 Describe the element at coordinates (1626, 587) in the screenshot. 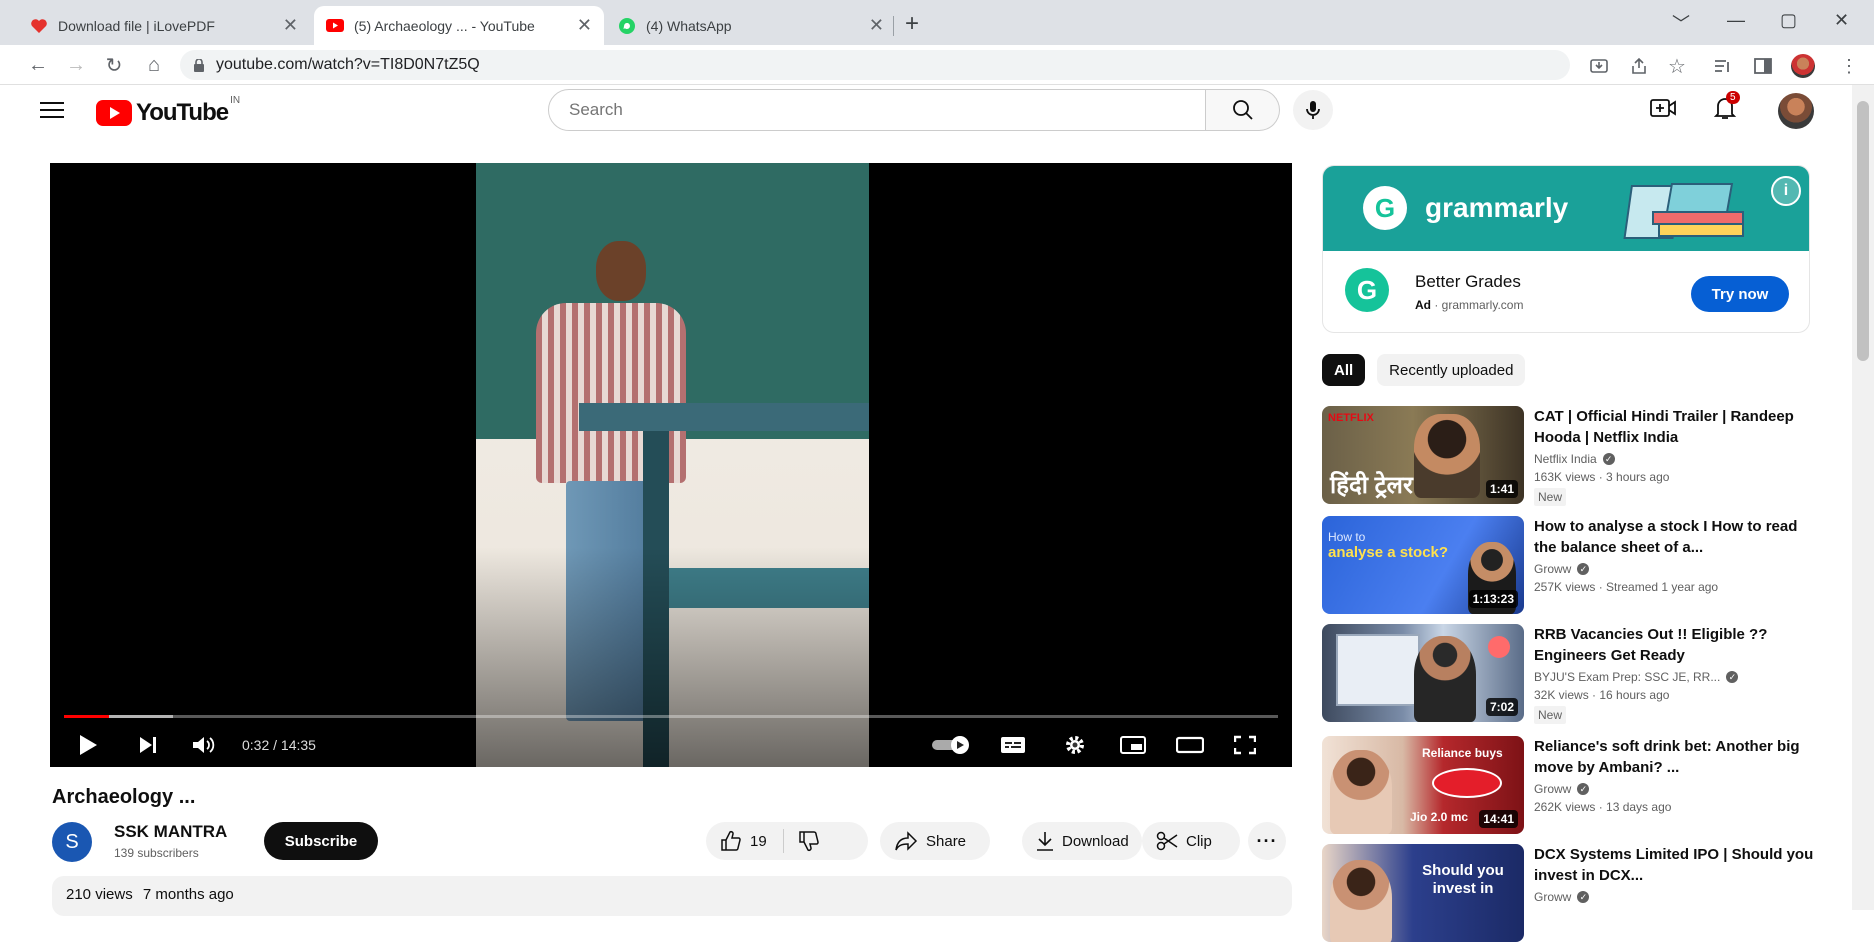

I see `recommendation-stats: 257K views · Streamed 1 year ago` at that location.